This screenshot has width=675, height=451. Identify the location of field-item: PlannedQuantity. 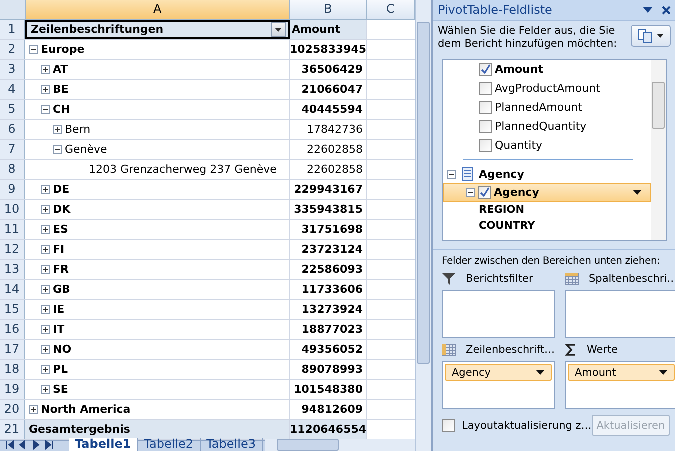
(547, 126).